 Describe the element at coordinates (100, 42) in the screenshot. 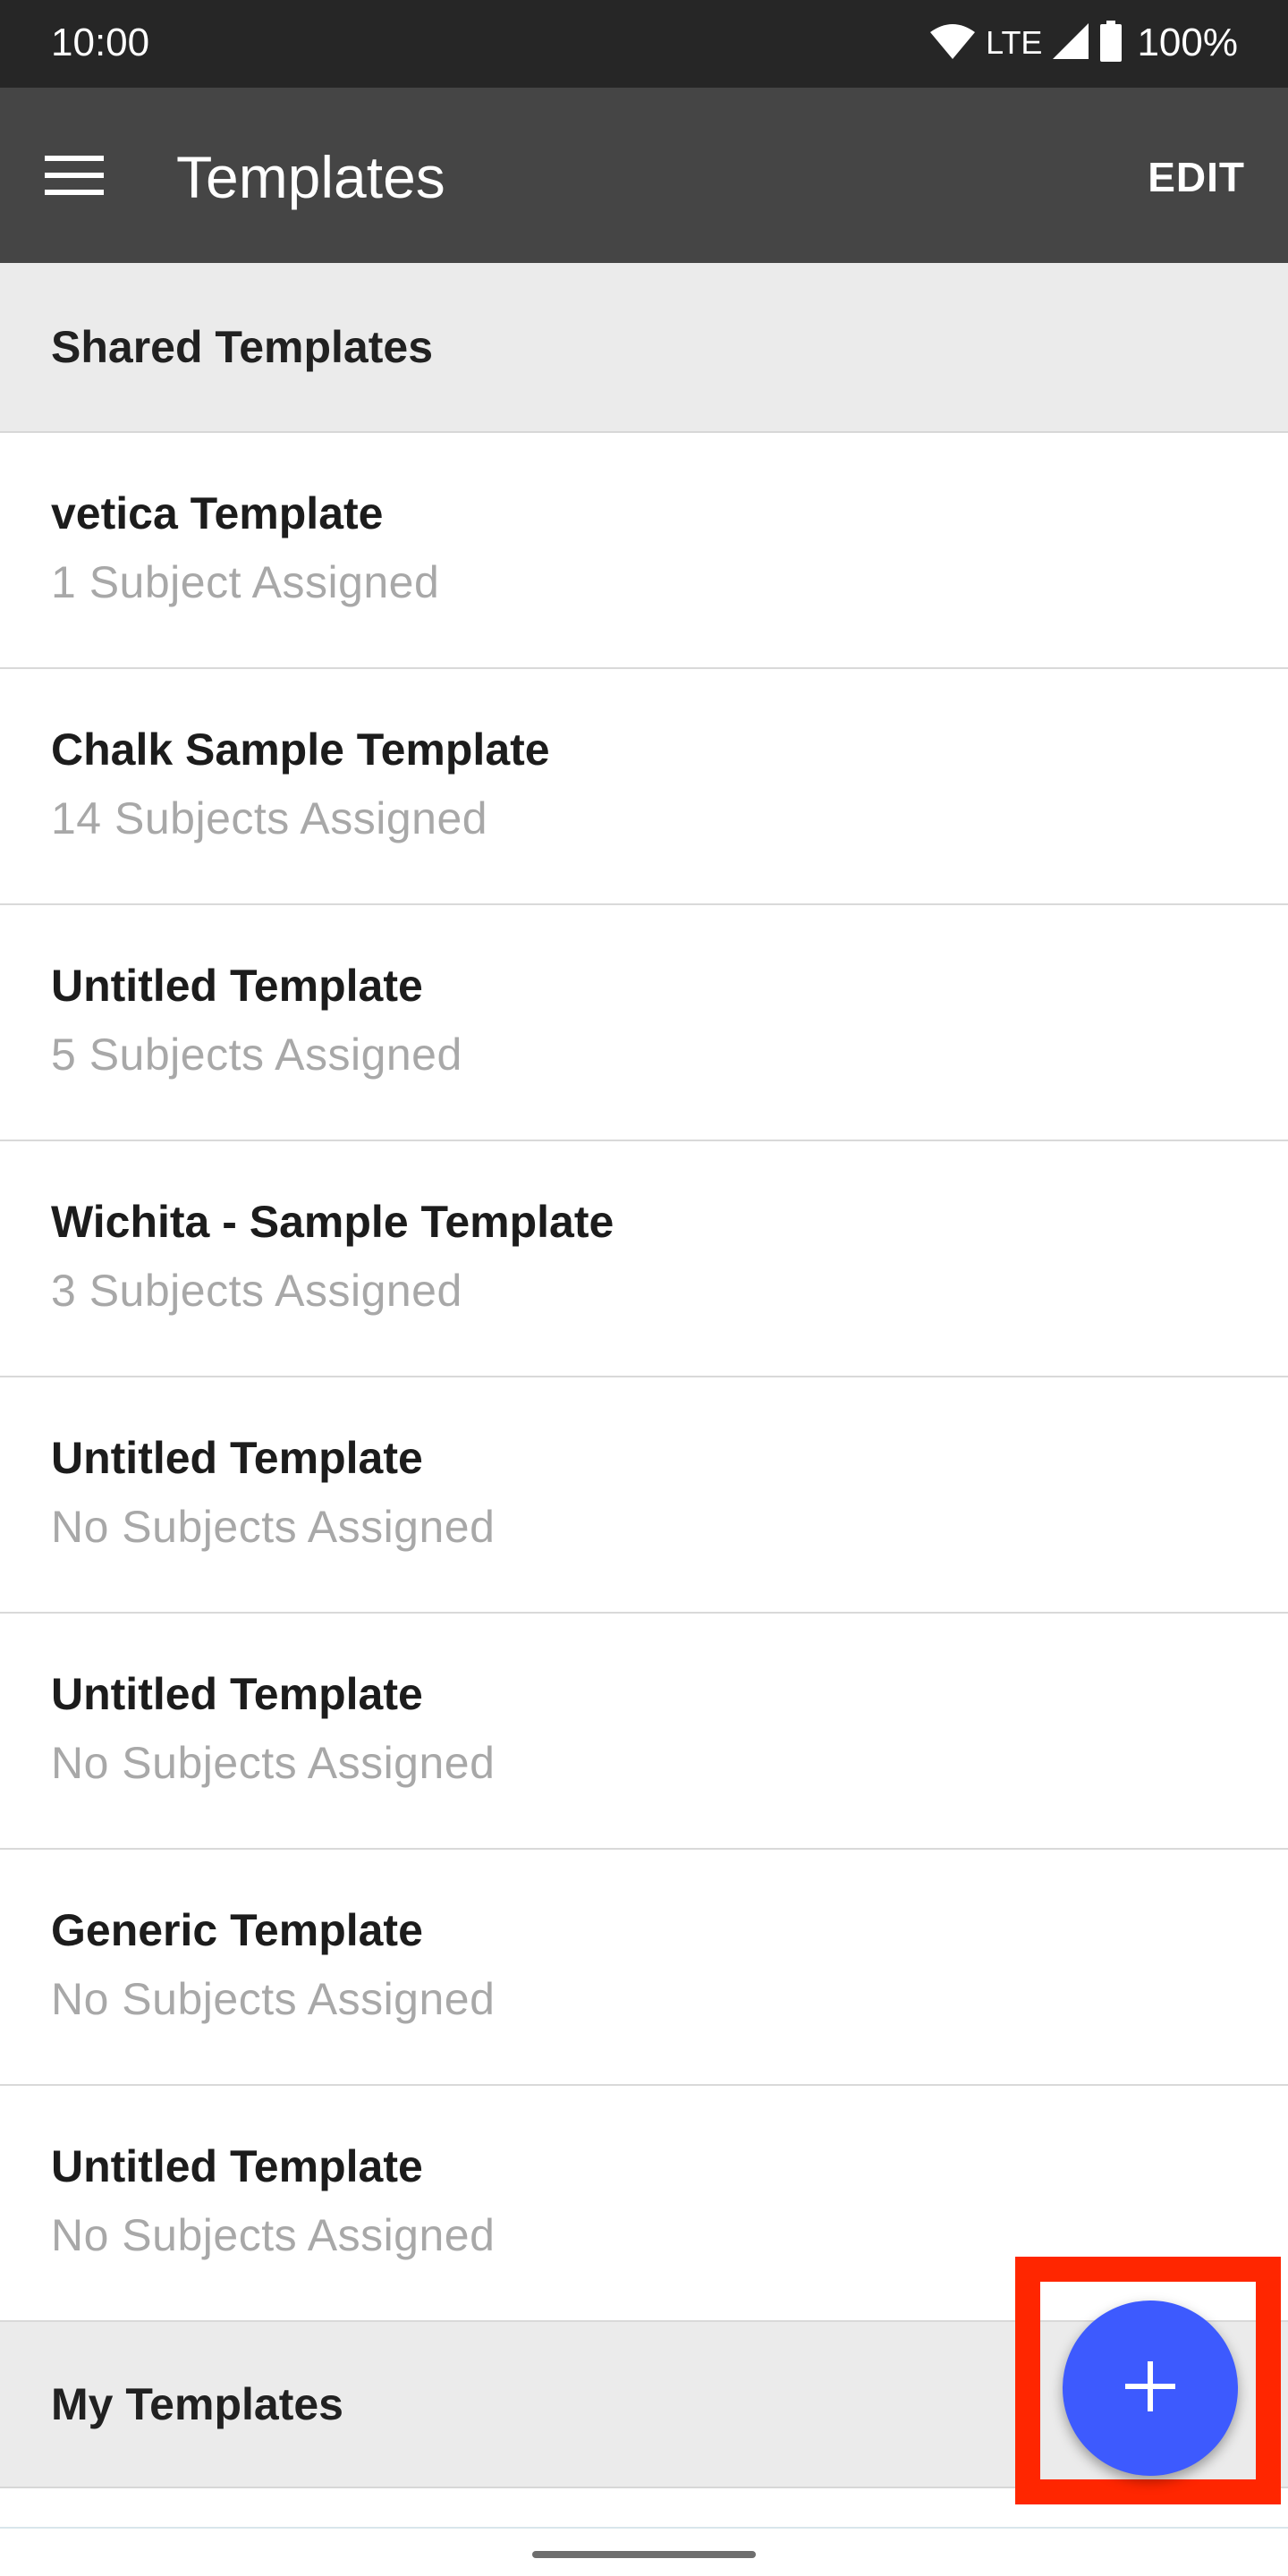

I see `status-time: 10:00` at that location.